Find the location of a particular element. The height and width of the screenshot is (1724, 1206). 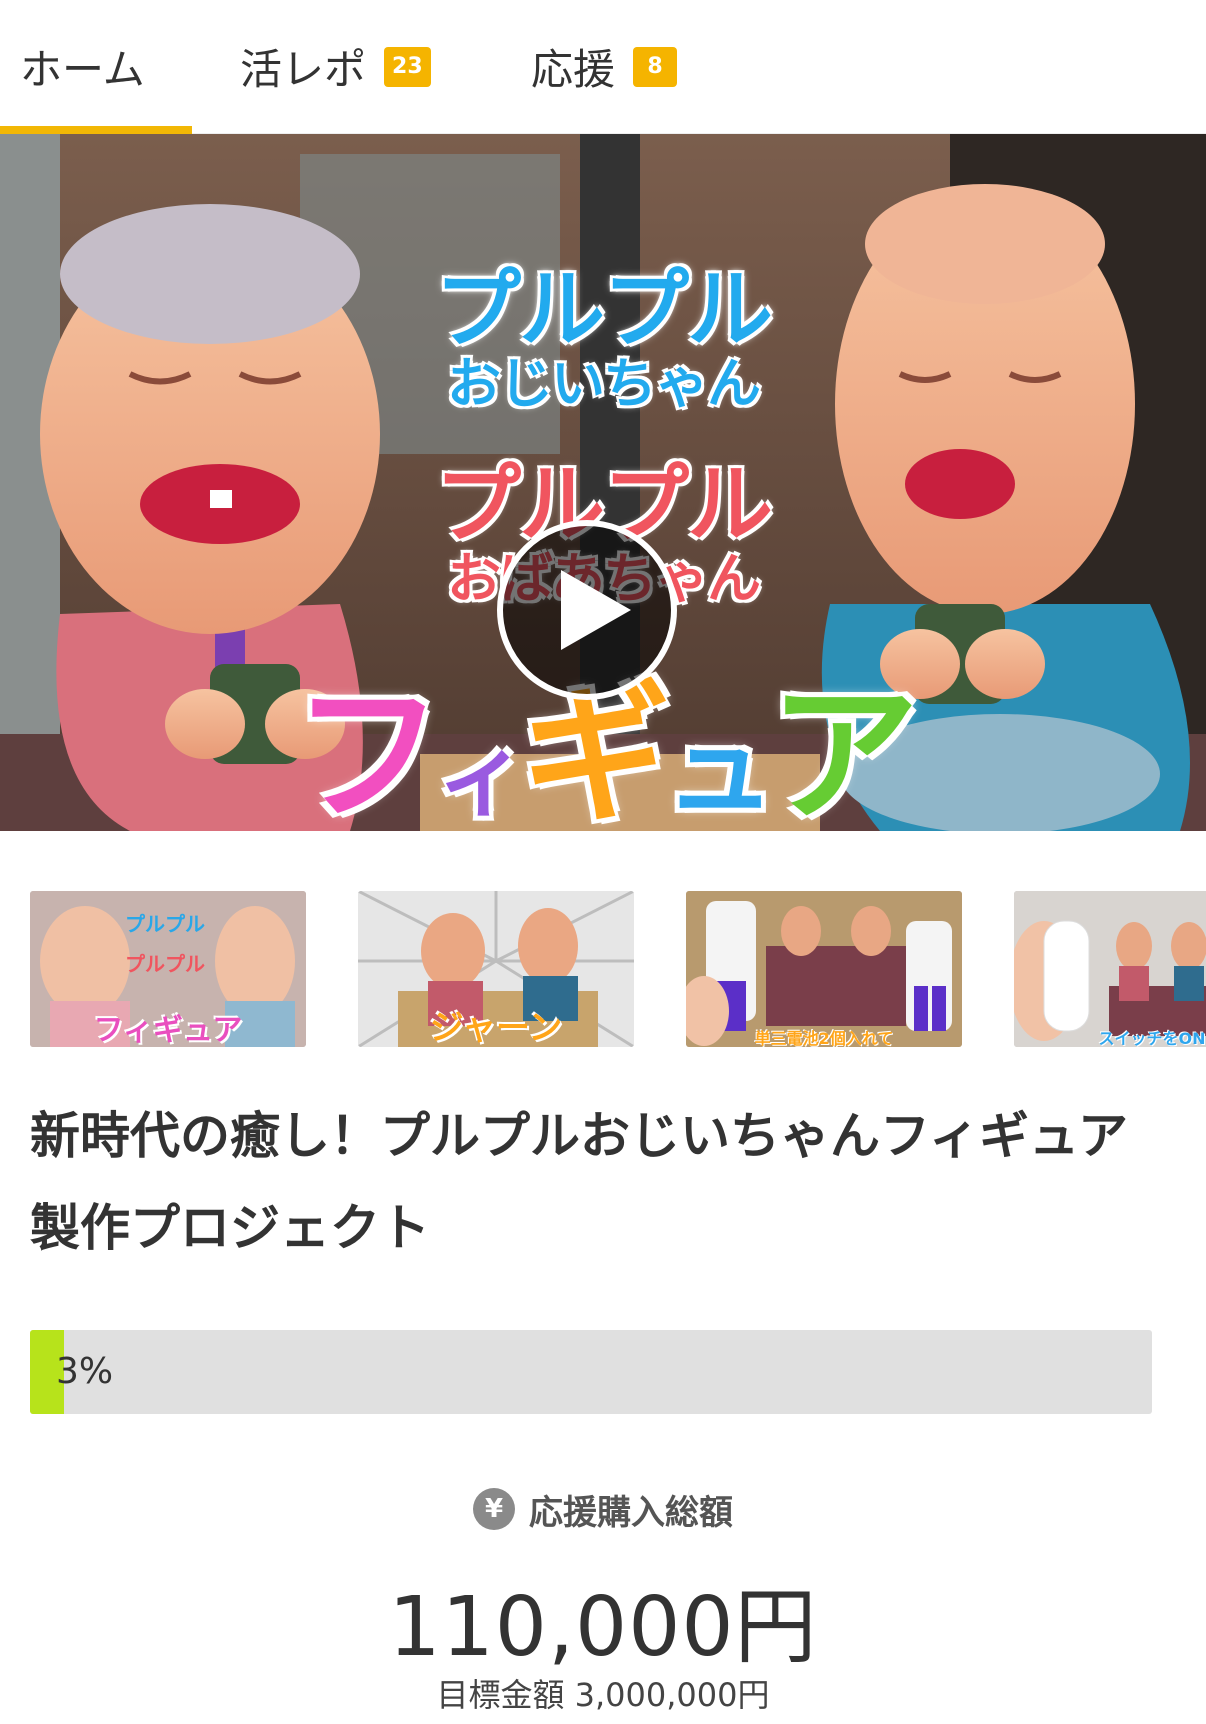

thumbnail-caption: ジャーン is located at coordinates (496, 1027).